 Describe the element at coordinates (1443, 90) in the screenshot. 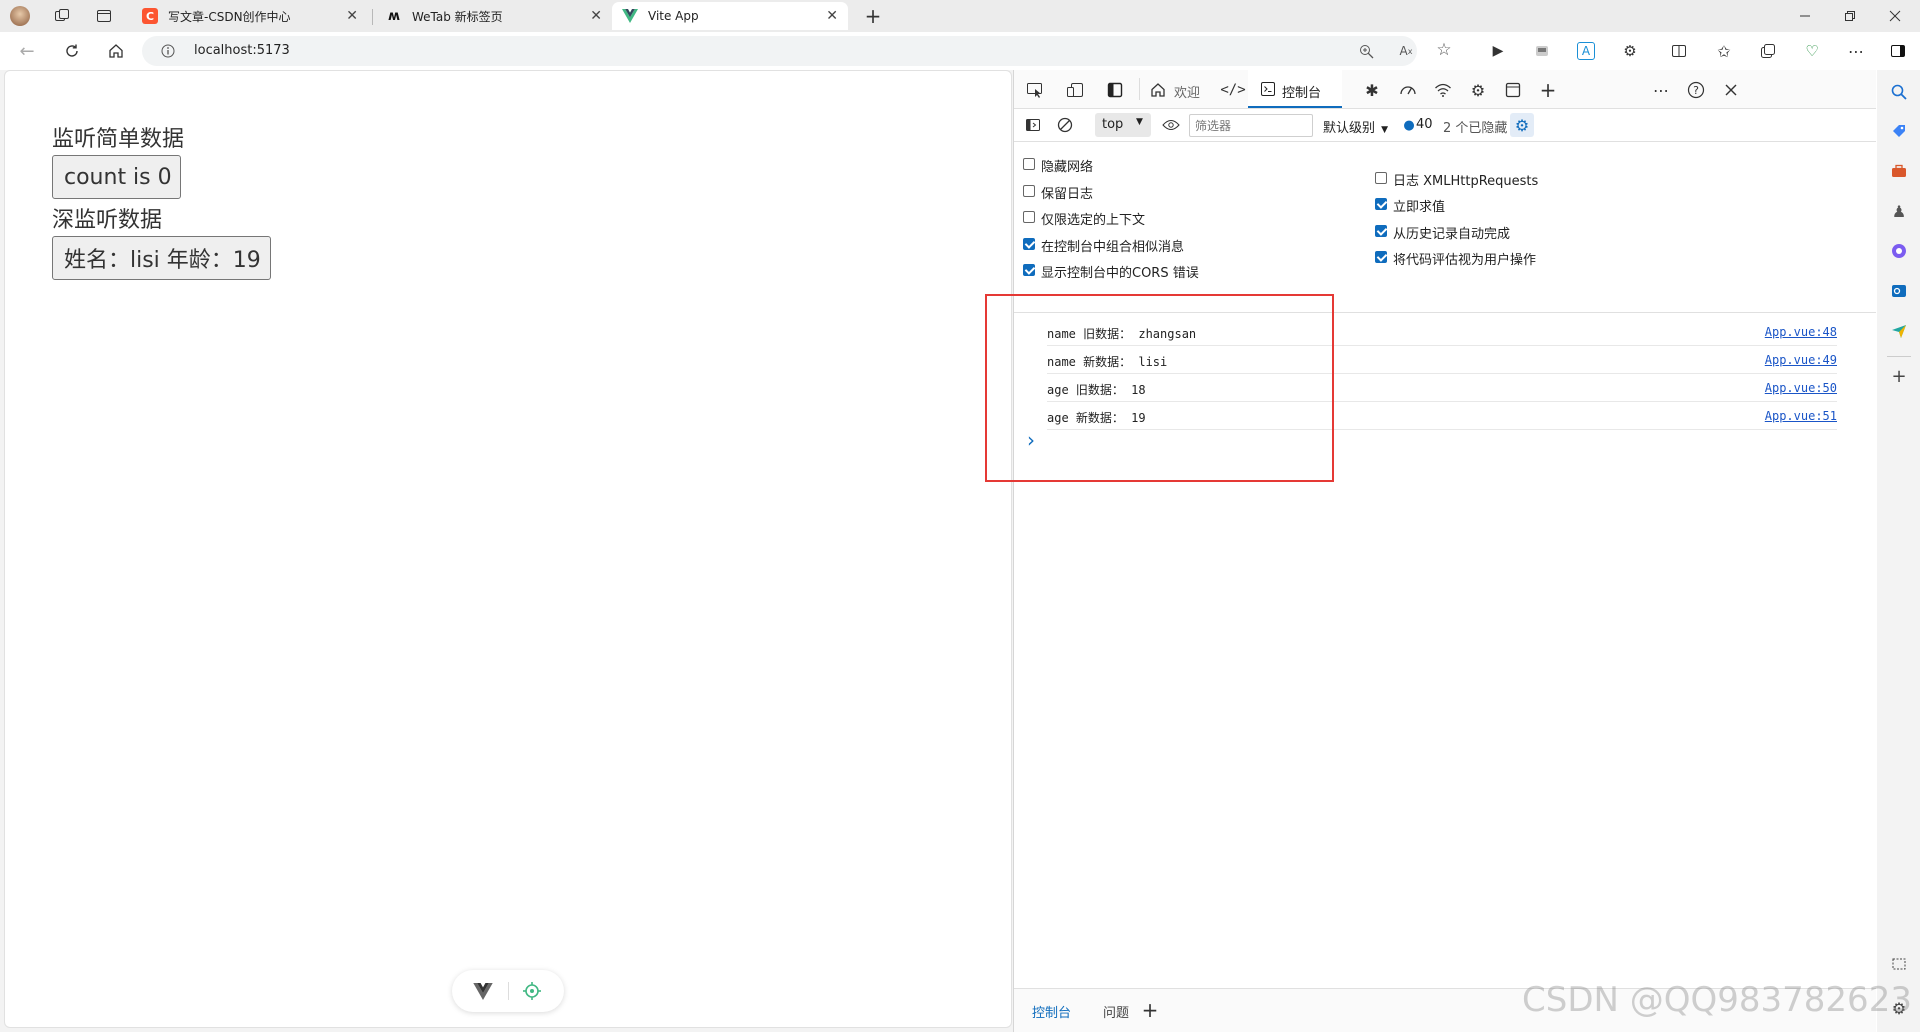

I see `network-wifi-icon` at that location.